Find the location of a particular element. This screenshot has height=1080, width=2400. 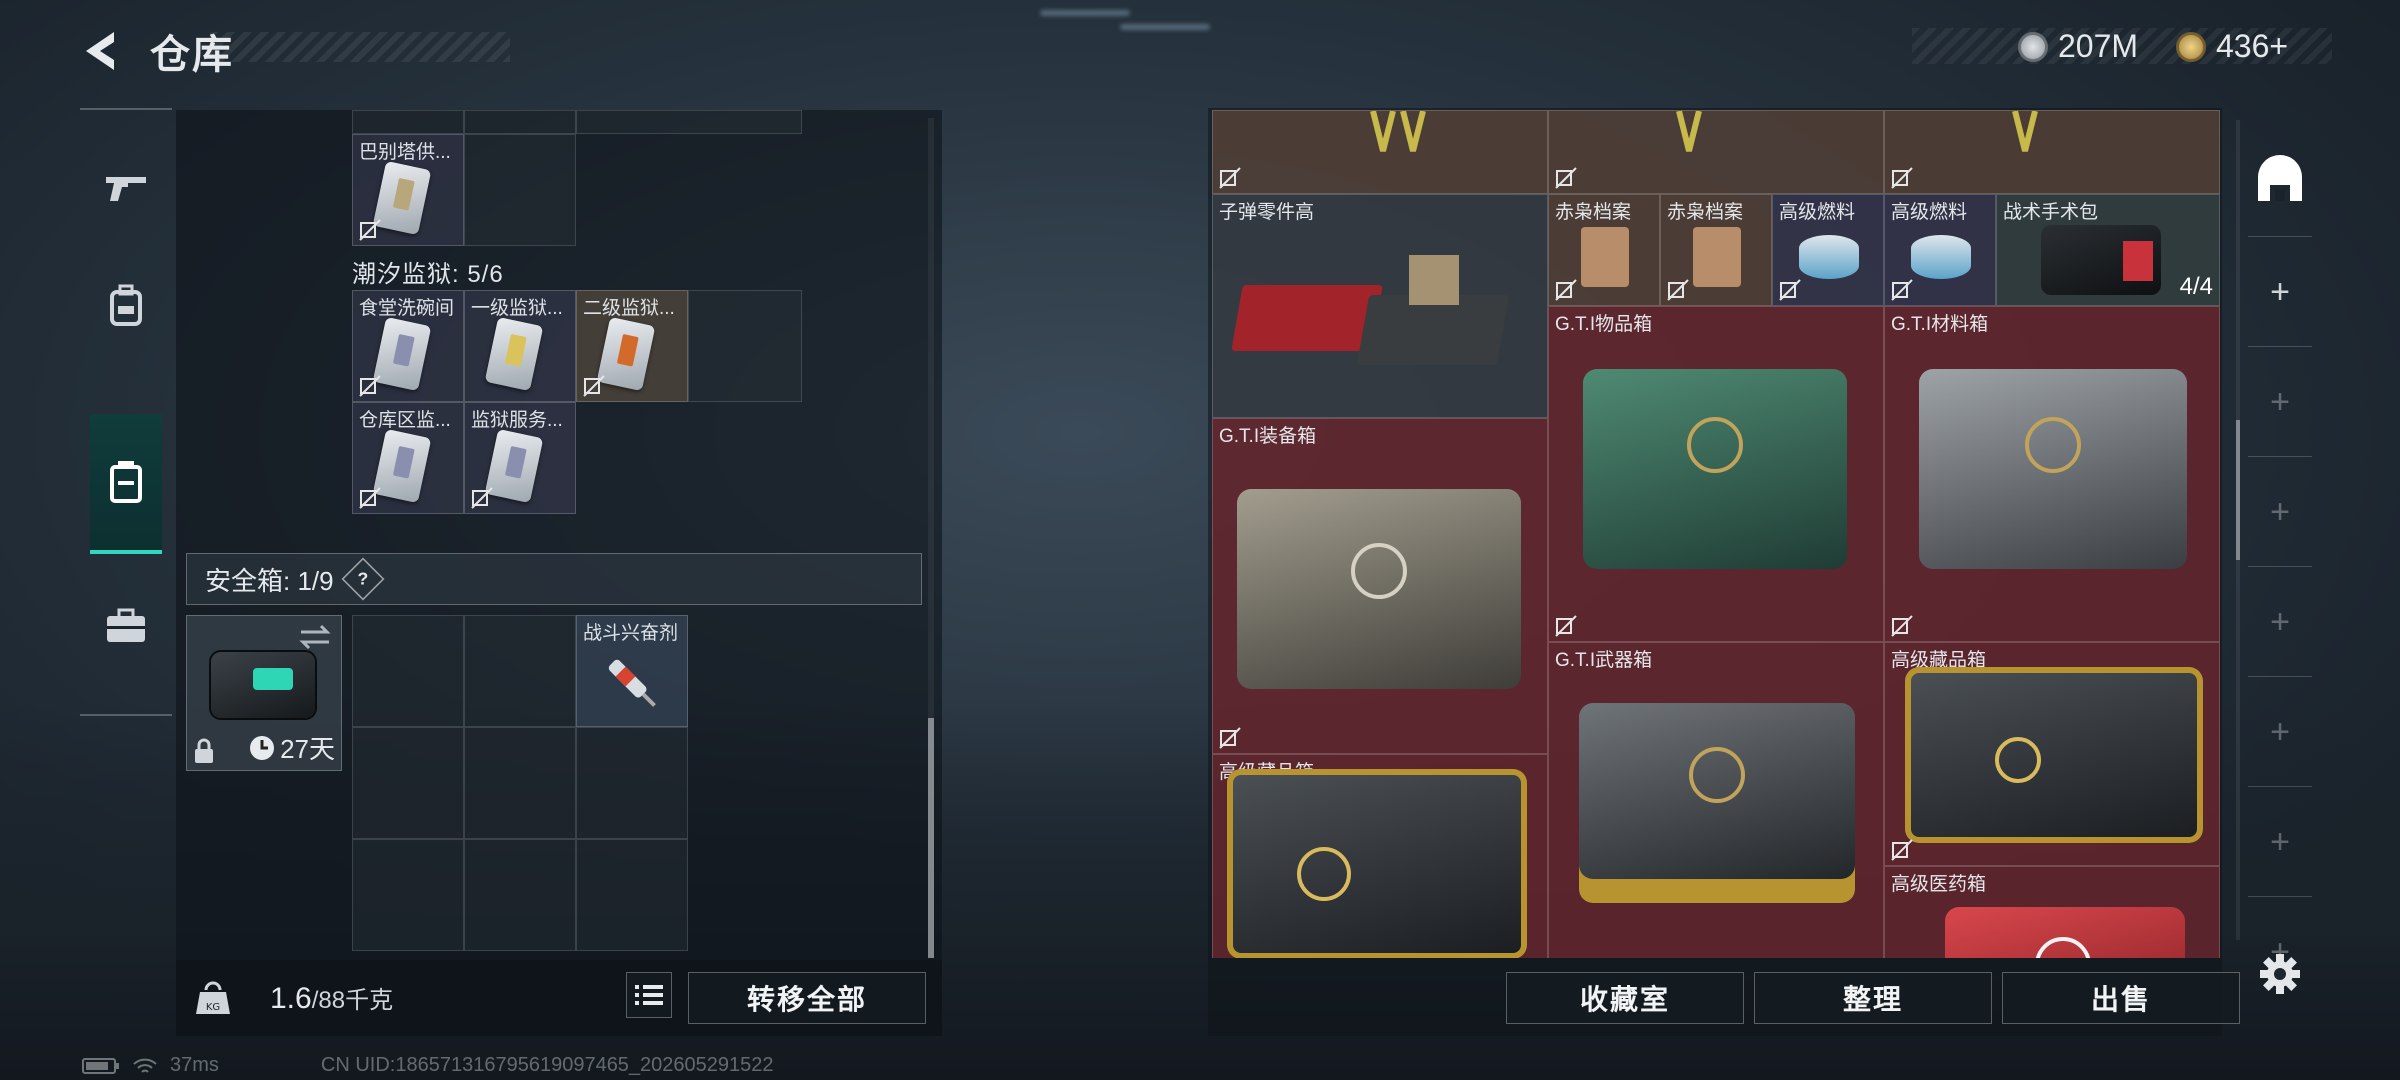

weight-max: /88千克 is located at coordinates (352, 1000).